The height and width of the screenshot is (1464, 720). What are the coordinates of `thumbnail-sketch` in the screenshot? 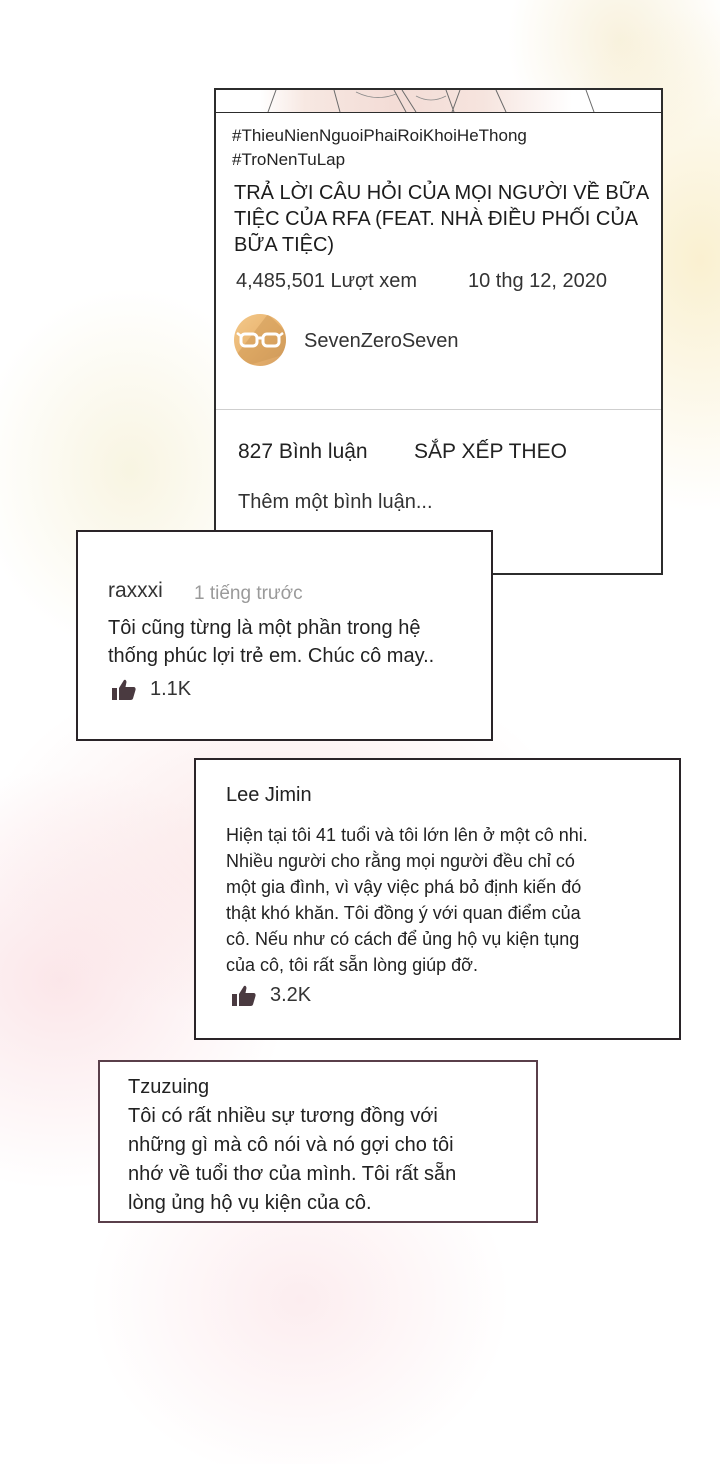 It's located at (431, 101).